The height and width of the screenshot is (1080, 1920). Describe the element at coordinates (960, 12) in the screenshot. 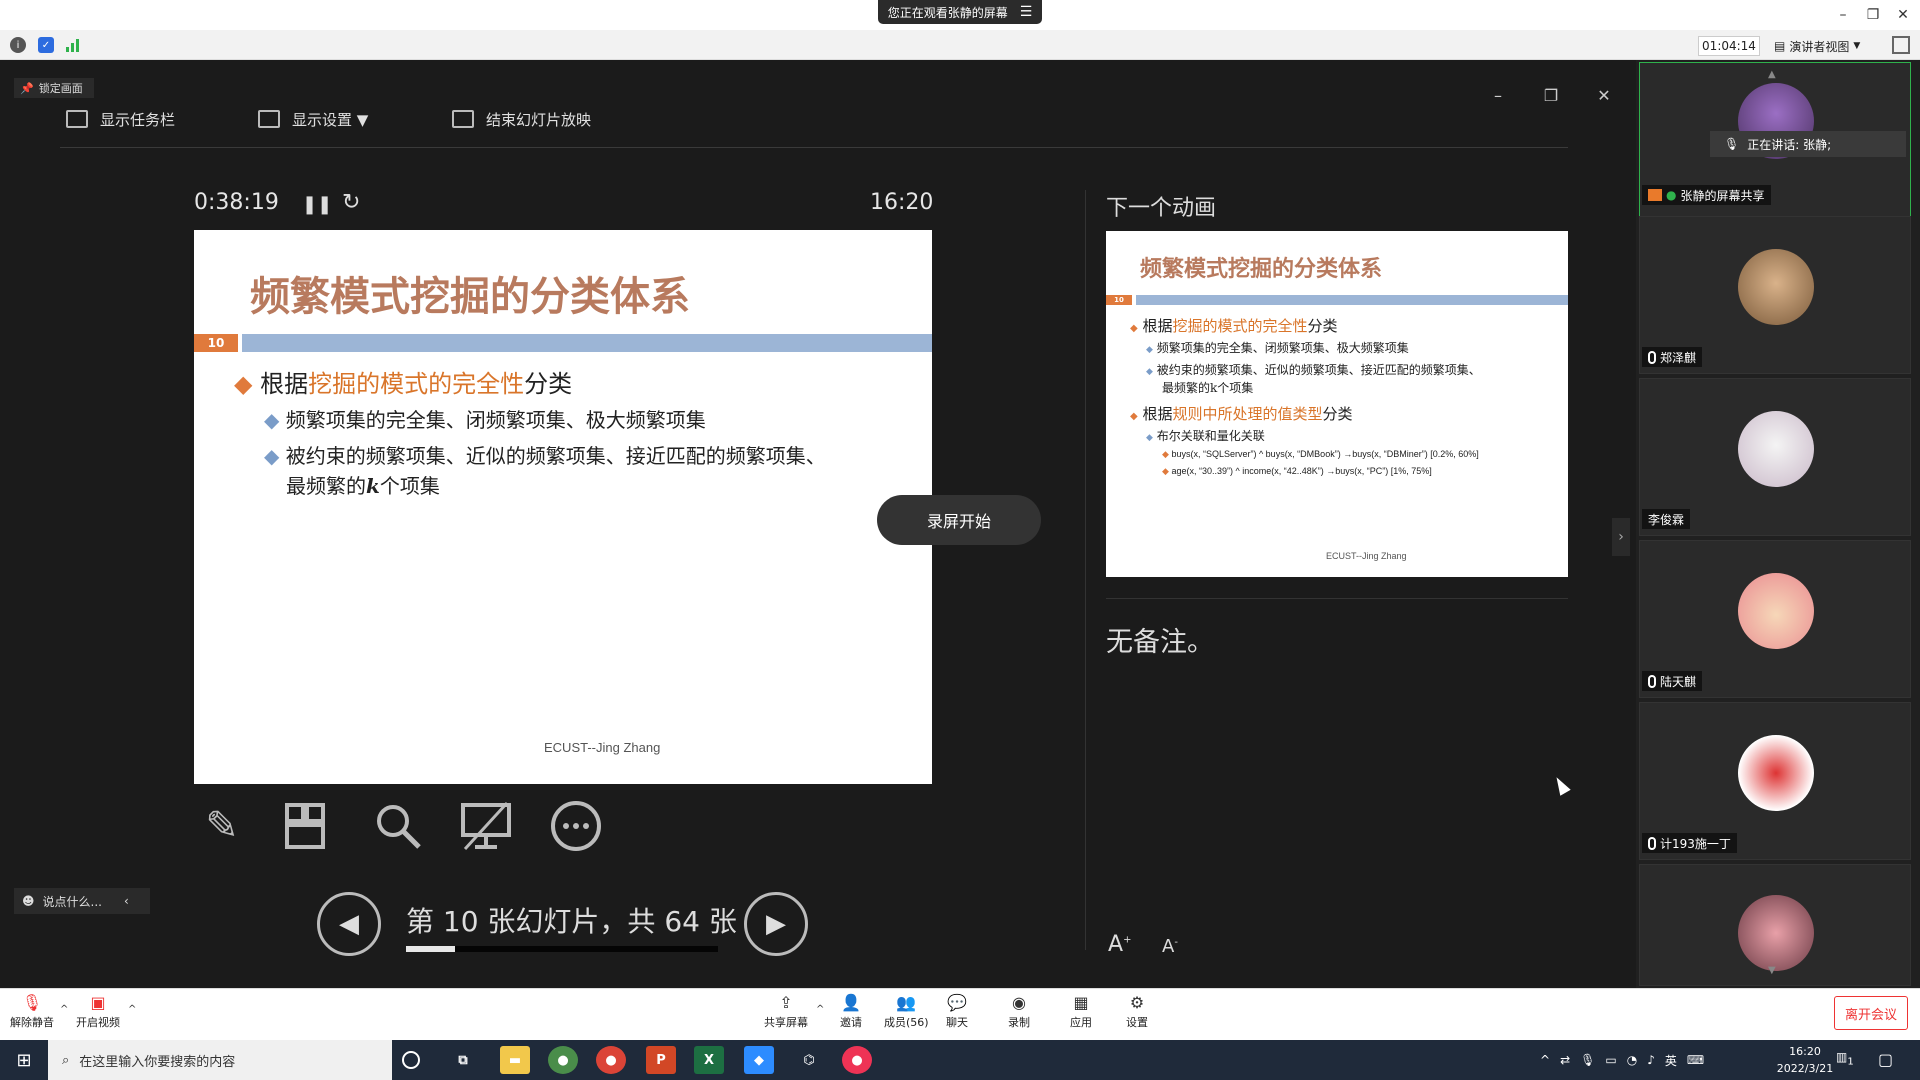

I see `screen-share-banner: 您正在观看张静的屏幕 ☰` at that location.